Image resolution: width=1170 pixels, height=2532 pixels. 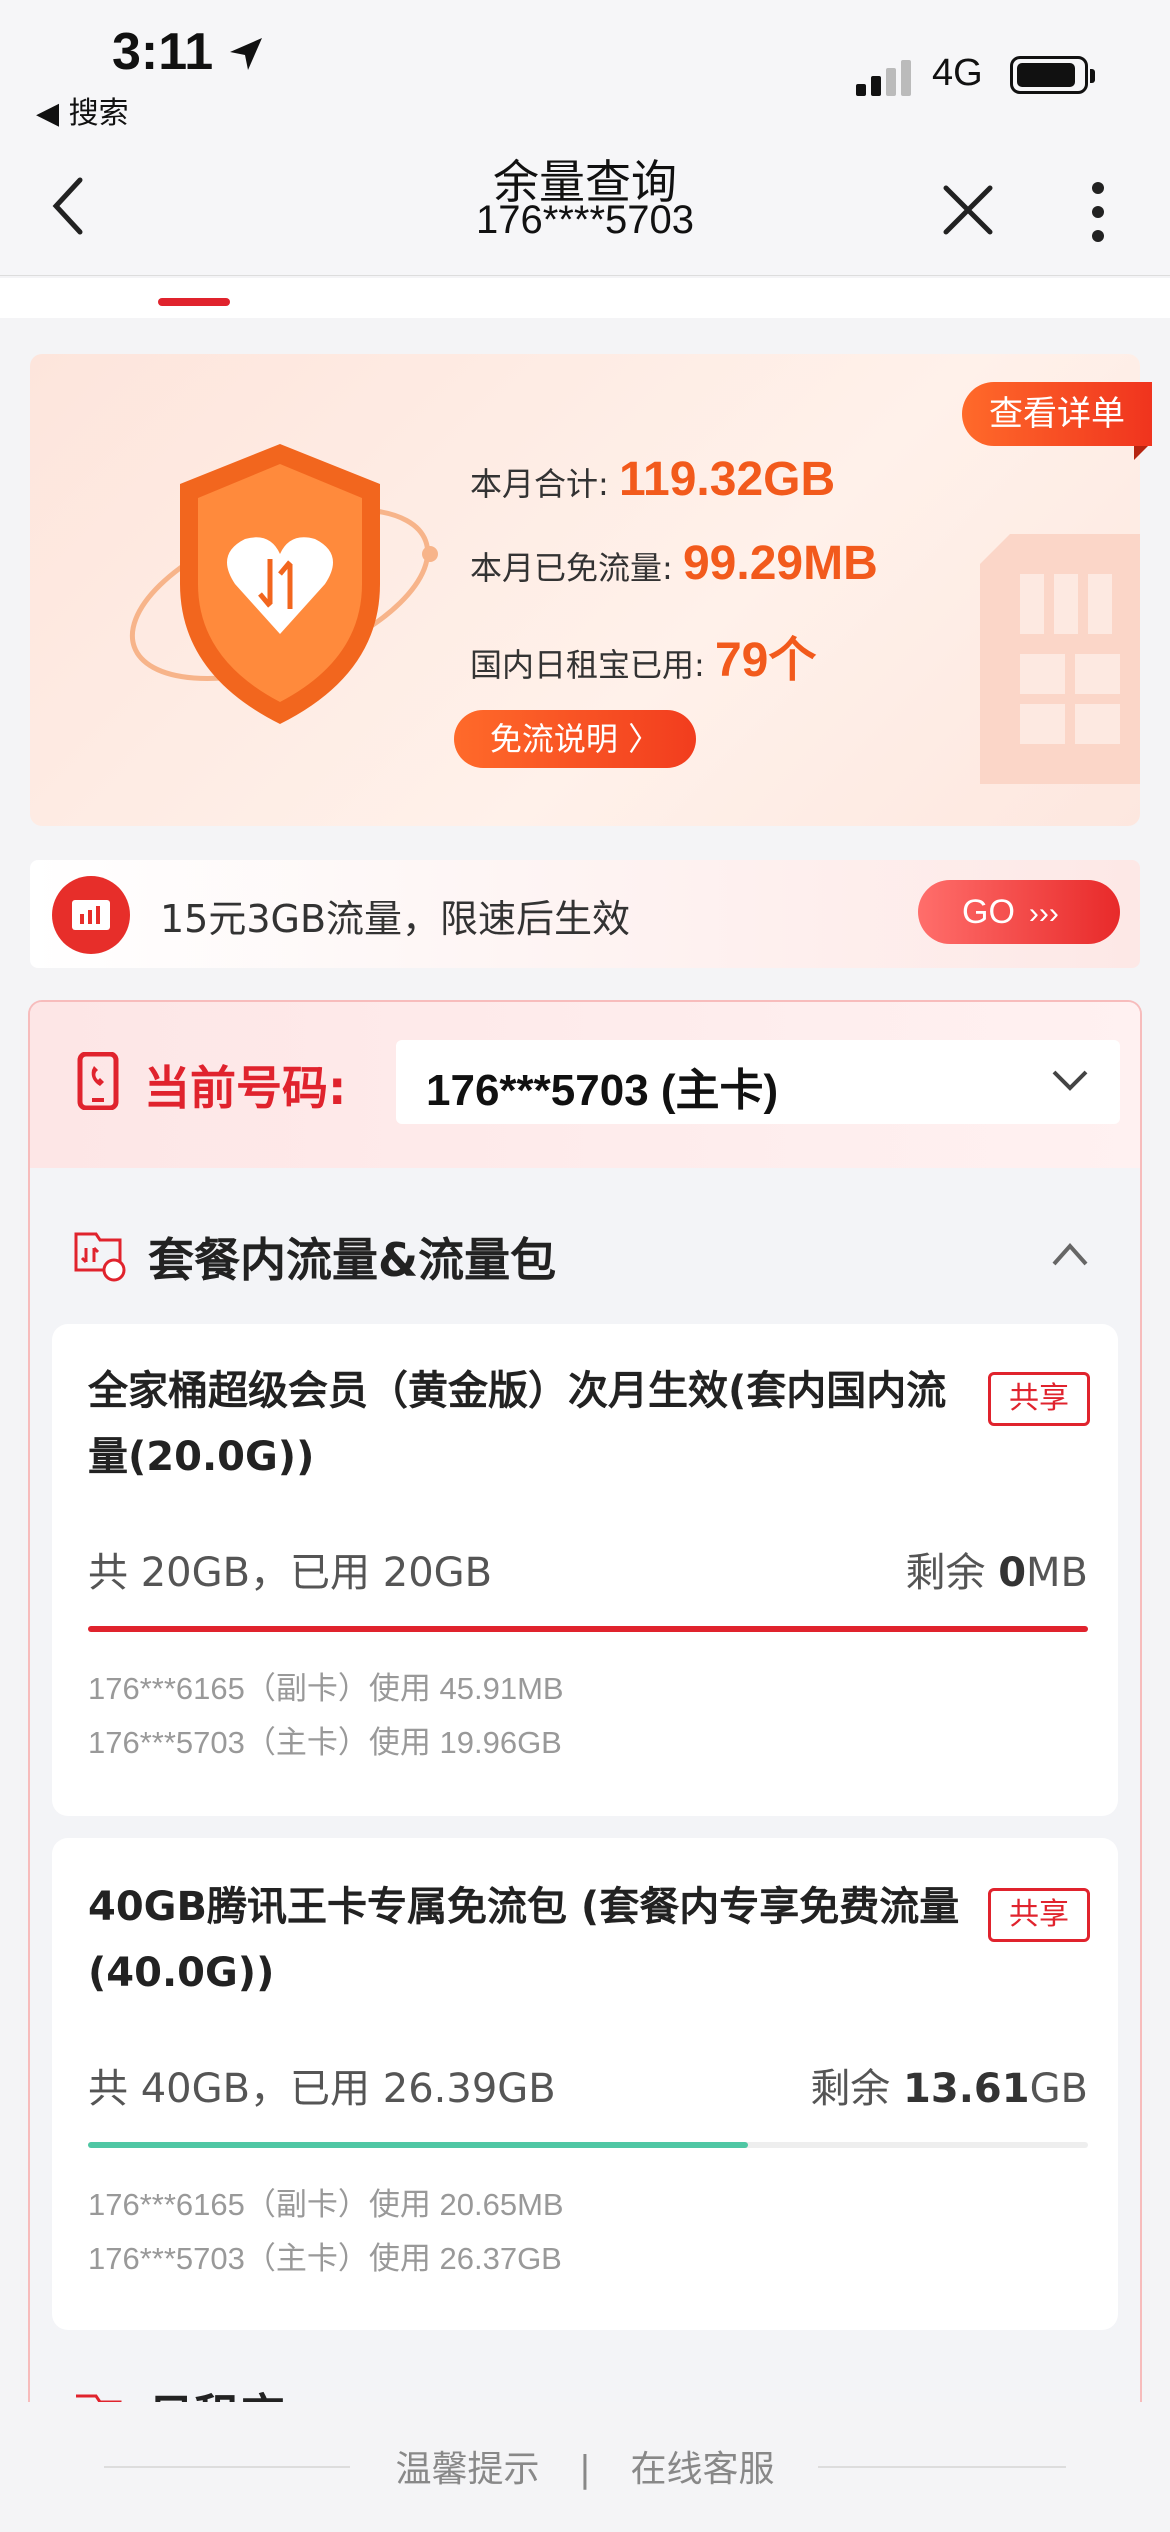 What do you see at coordinates (524, 1940) in the screenshot?
I see `package-title: 40GB腾讯王卡专属免流包 (套餐内专享免费流量(40.0G))` at bounding box center [524, 1940].